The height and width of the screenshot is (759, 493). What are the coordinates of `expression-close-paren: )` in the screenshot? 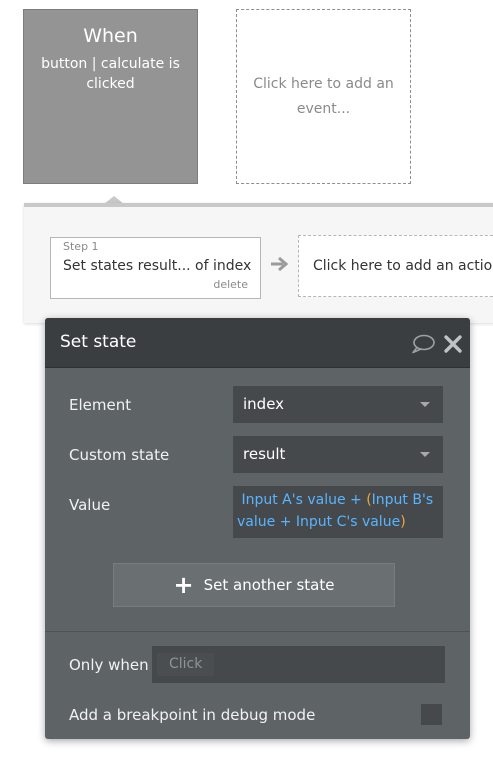 It's located at (403, 522).